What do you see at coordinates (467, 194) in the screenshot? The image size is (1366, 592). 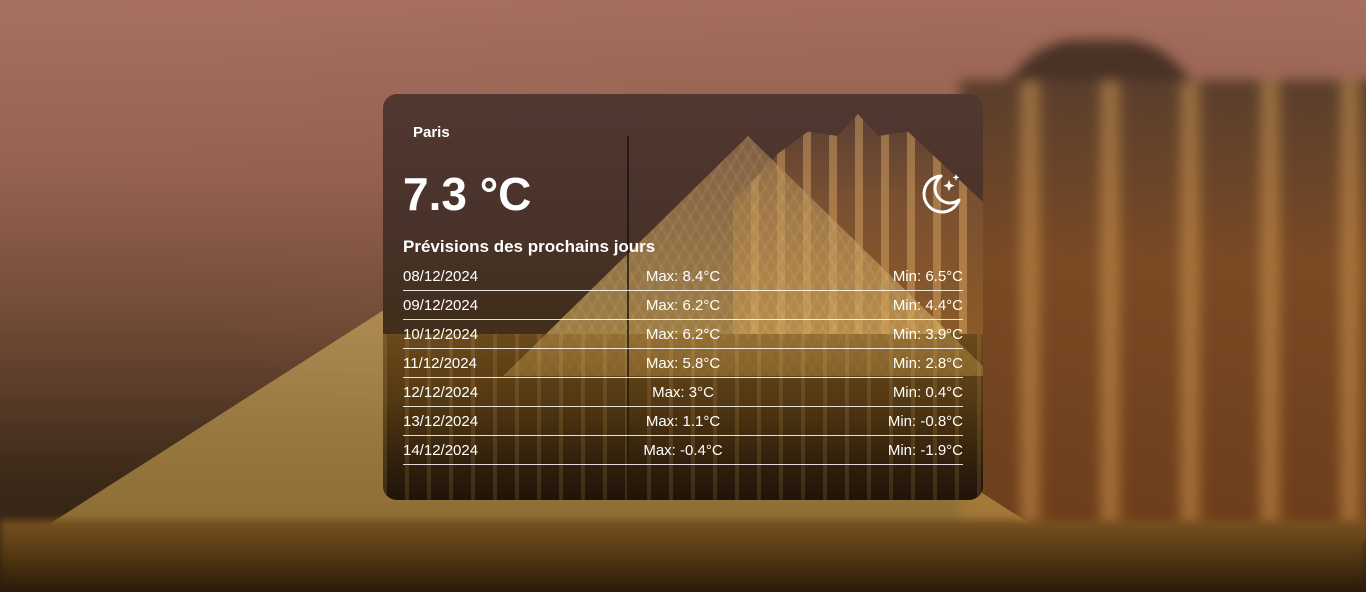 I see `current-temperature: 7.3 °C` at bounding box center [467, 194].